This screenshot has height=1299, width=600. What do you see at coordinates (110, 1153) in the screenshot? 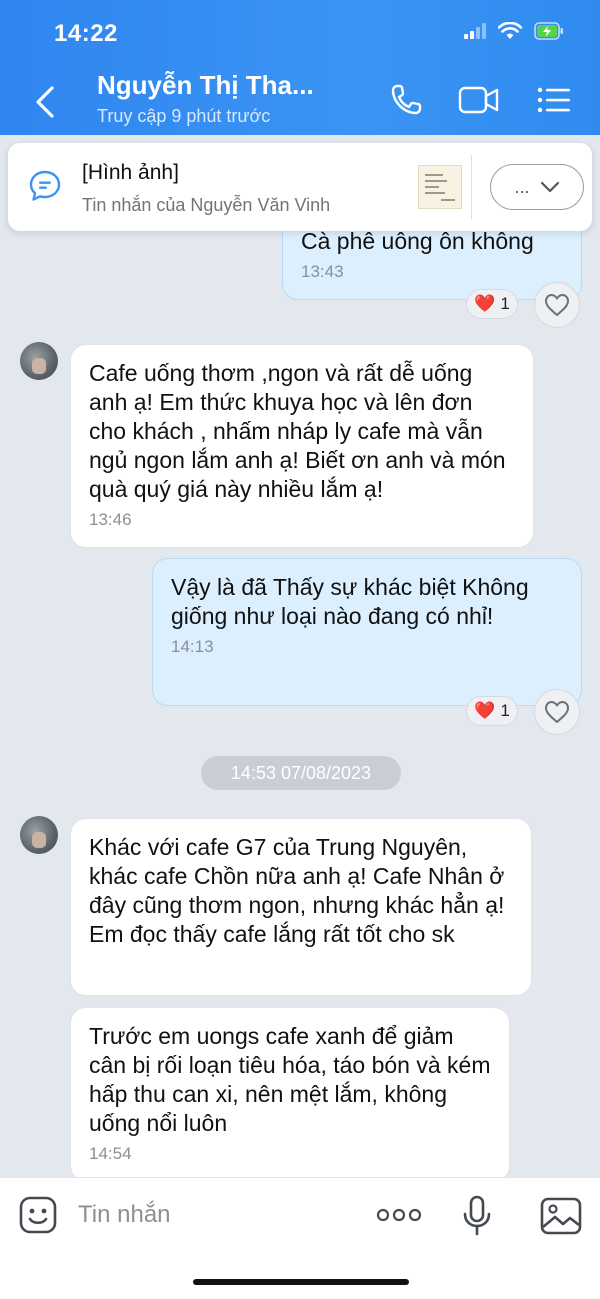
I see `message-time: 14:54` at bounding box center [110, 1153].